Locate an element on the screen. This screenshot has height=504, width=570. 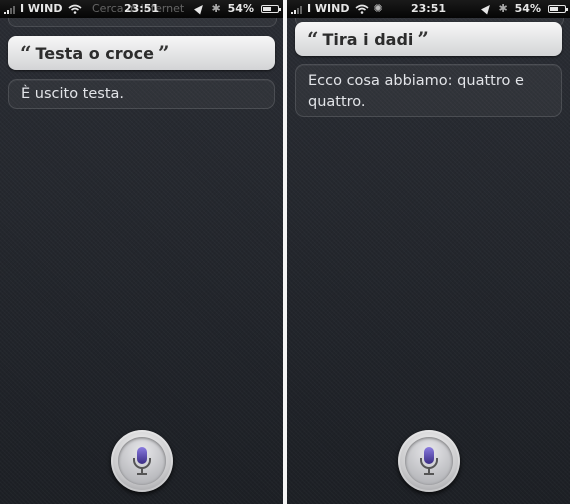
siri-query-bubble: “ Testa o croce ” is located at coordinates (141, 53).